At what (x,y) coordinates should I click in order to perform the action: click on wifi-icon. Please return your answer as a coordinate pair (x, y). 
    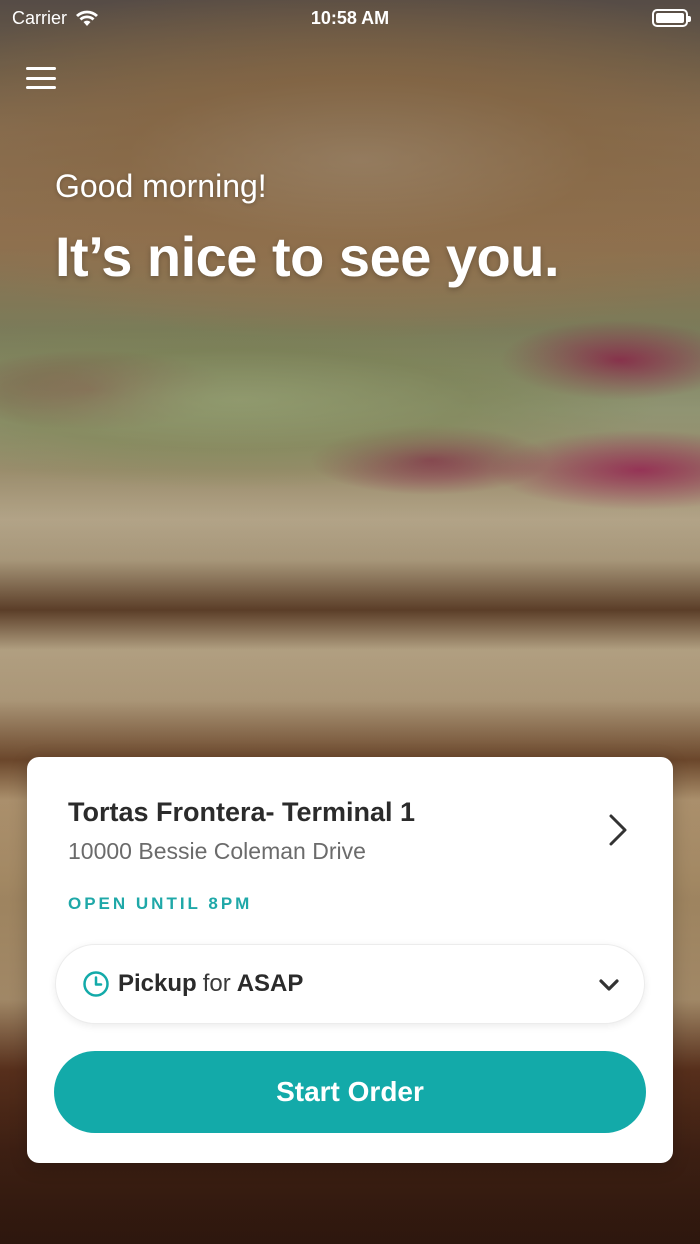
    Looking at the image, I should click on (87, 18).